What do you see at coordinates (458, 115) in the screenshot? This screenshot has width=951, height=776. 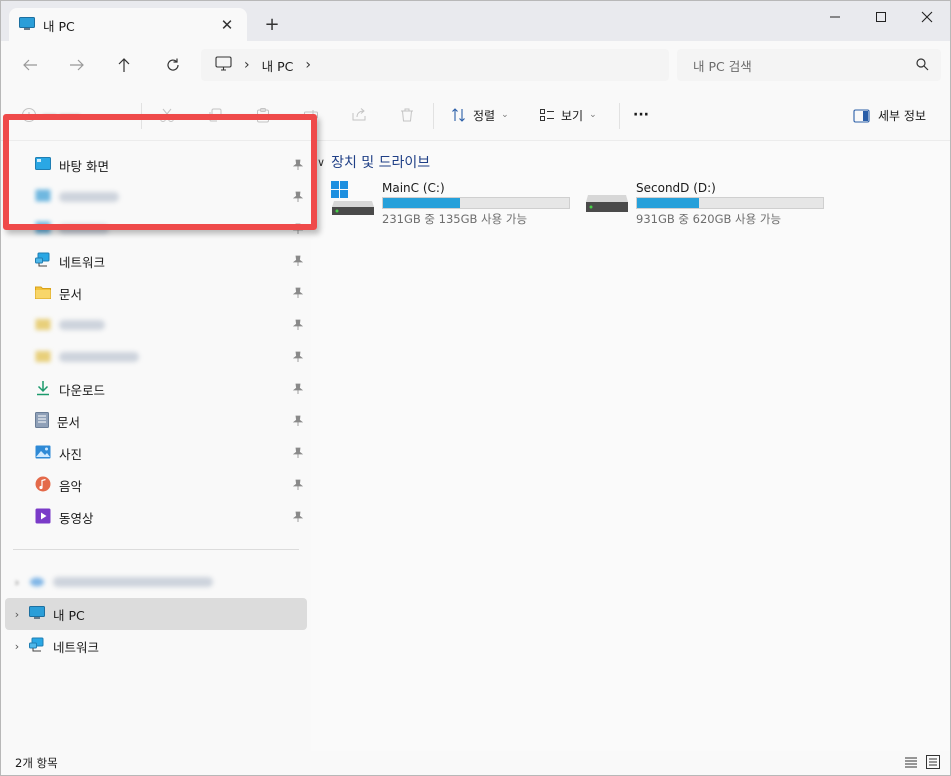 I see `sort-icon` at bounding box center [458, 115].